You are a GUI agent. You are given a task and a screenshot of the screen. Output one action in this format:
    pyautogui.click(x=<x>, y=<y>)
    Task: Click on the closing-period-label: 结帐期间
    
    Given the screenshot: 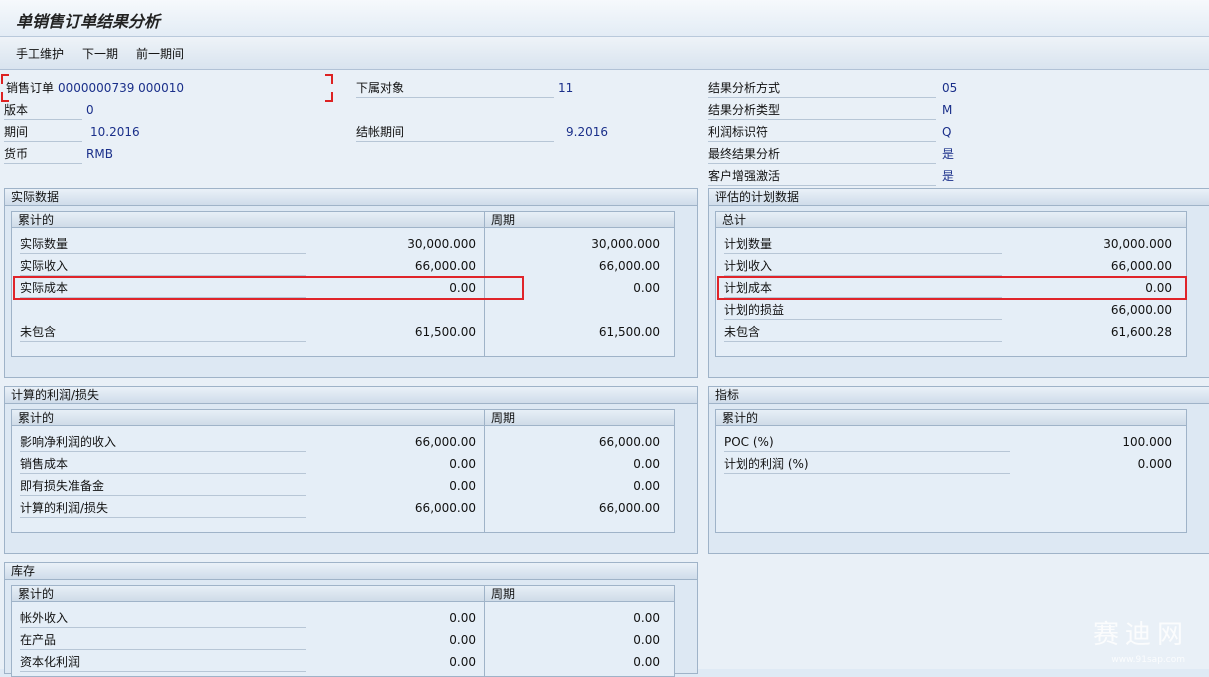 What is the action you would take?
    pyautogui.click(x=455, y=133)
    